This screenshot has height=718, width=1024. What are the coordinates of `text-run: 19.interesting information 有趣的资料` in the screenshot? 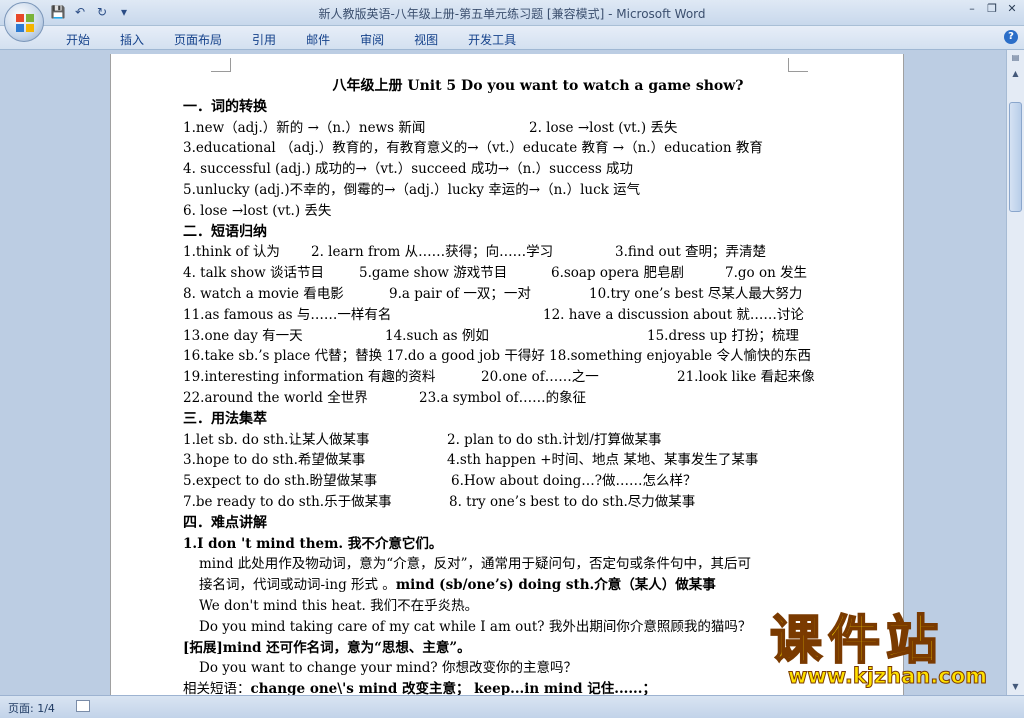 It's located at (309, 377).